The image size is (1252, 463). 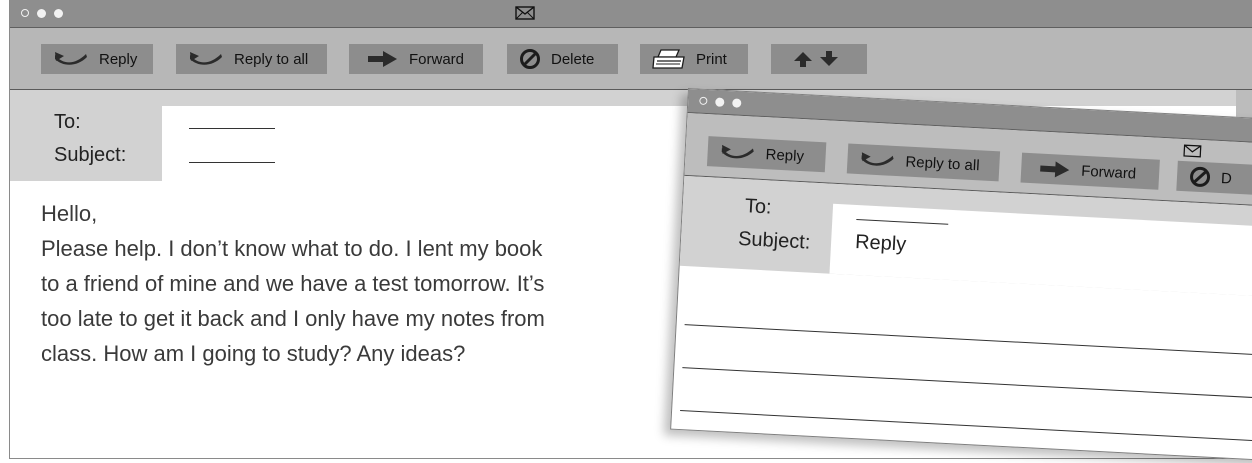 I want to click on reply-window-zoom-dot-icon, so click(x=737, y=103).